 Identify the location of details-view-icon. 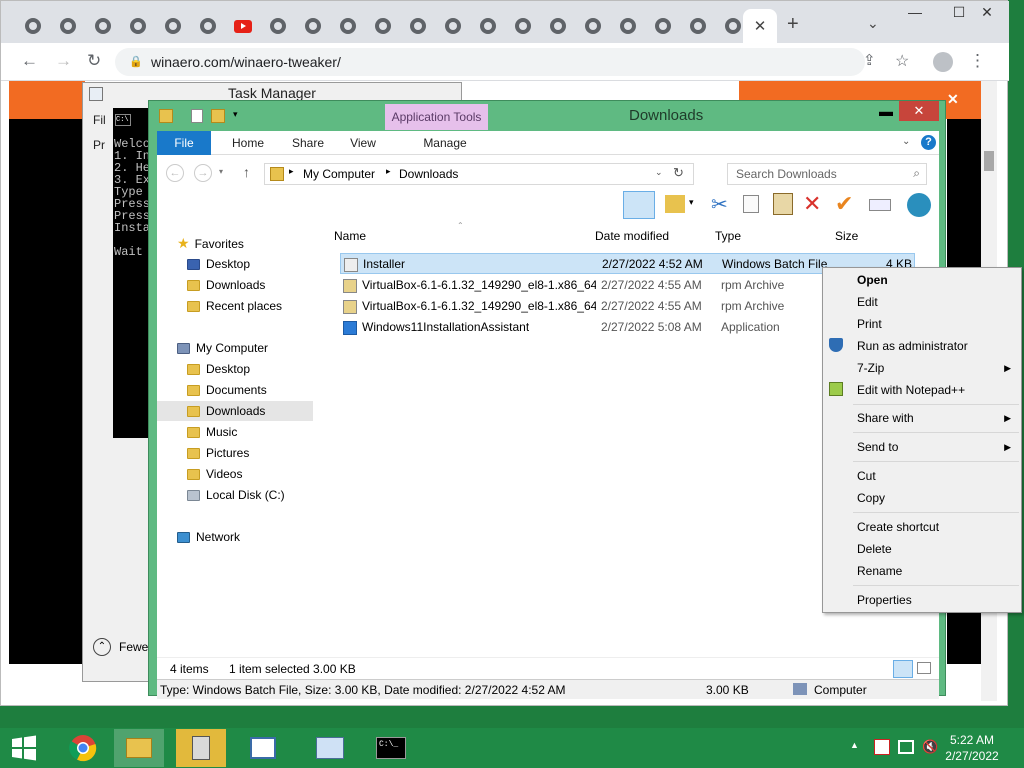
(903, 669).